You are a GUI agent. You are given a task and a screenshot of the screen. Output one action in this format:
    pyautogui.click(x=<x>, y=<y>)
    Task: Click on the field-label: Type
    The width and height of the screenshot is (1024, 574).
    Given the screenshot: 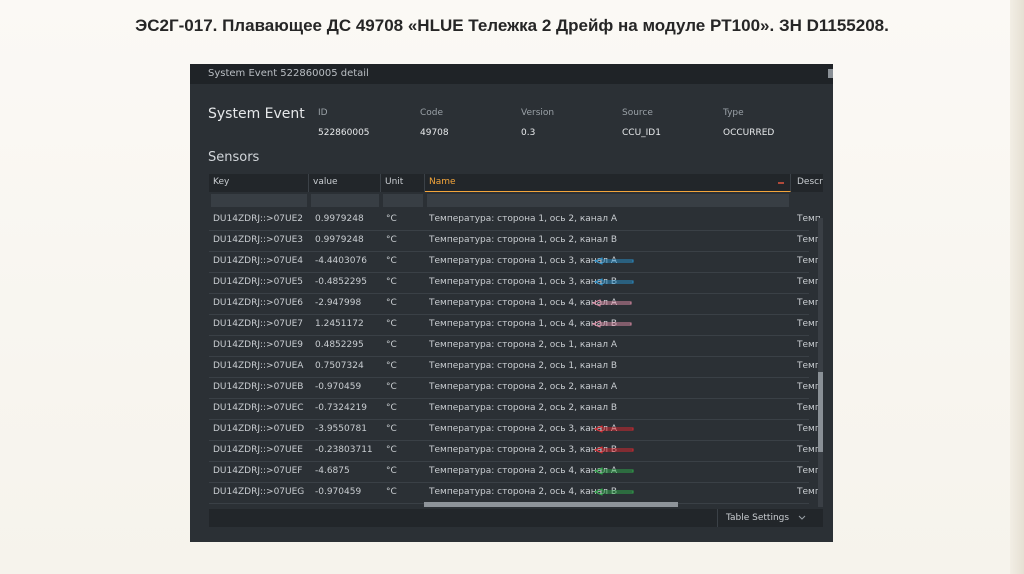 What is the action you would take?
    pyautogui.click(x=733, y=113)
    